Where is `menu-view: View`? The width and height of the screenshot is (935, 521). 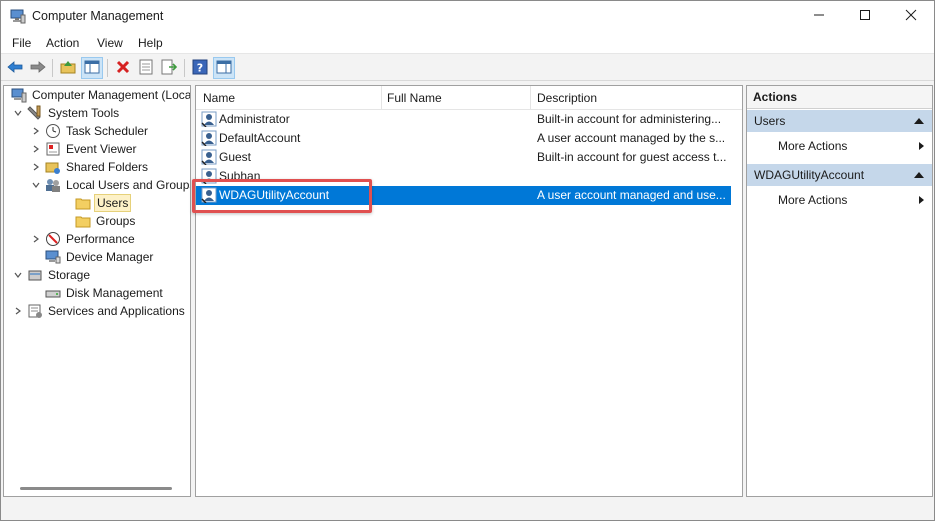 menu-view: View is located at coordinates (110, 43).